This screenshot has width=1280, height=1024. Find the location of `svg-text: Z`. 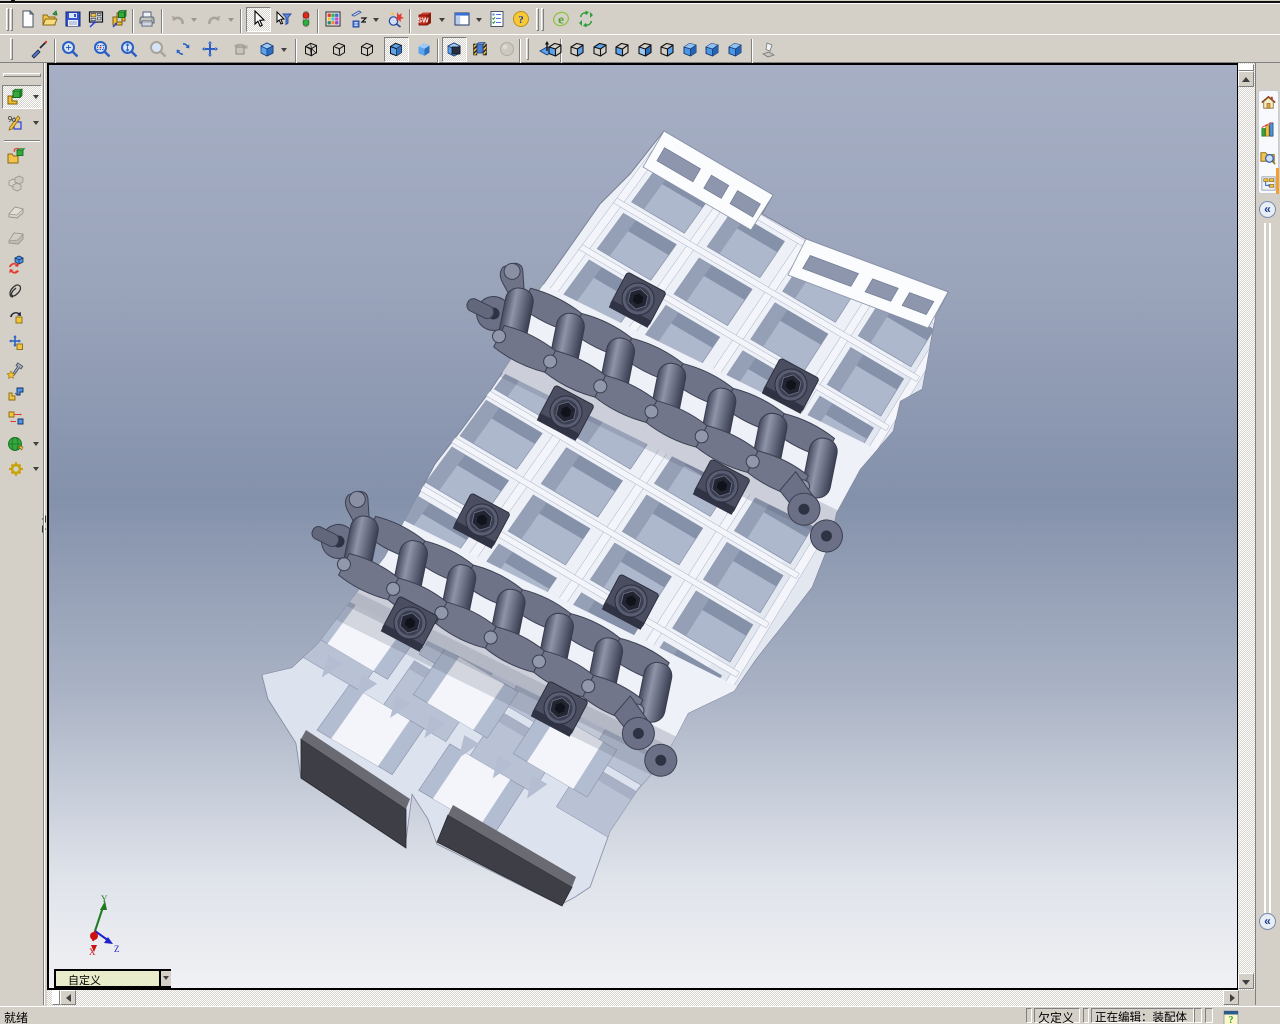

svg-text: Z is located at coordinates (117, 949).